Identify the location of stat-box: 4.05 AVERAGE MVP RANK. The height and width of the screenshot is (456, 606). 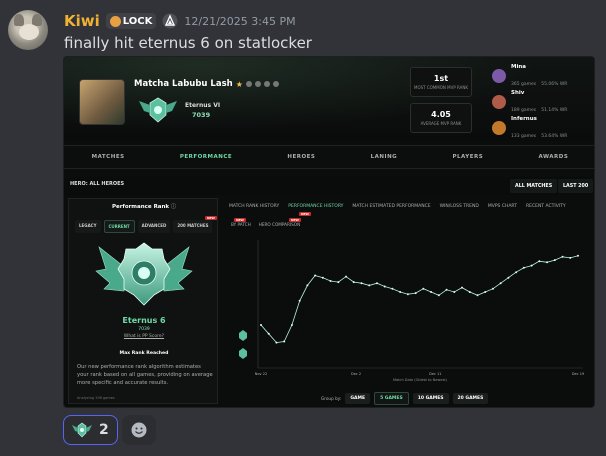
(441, 118).